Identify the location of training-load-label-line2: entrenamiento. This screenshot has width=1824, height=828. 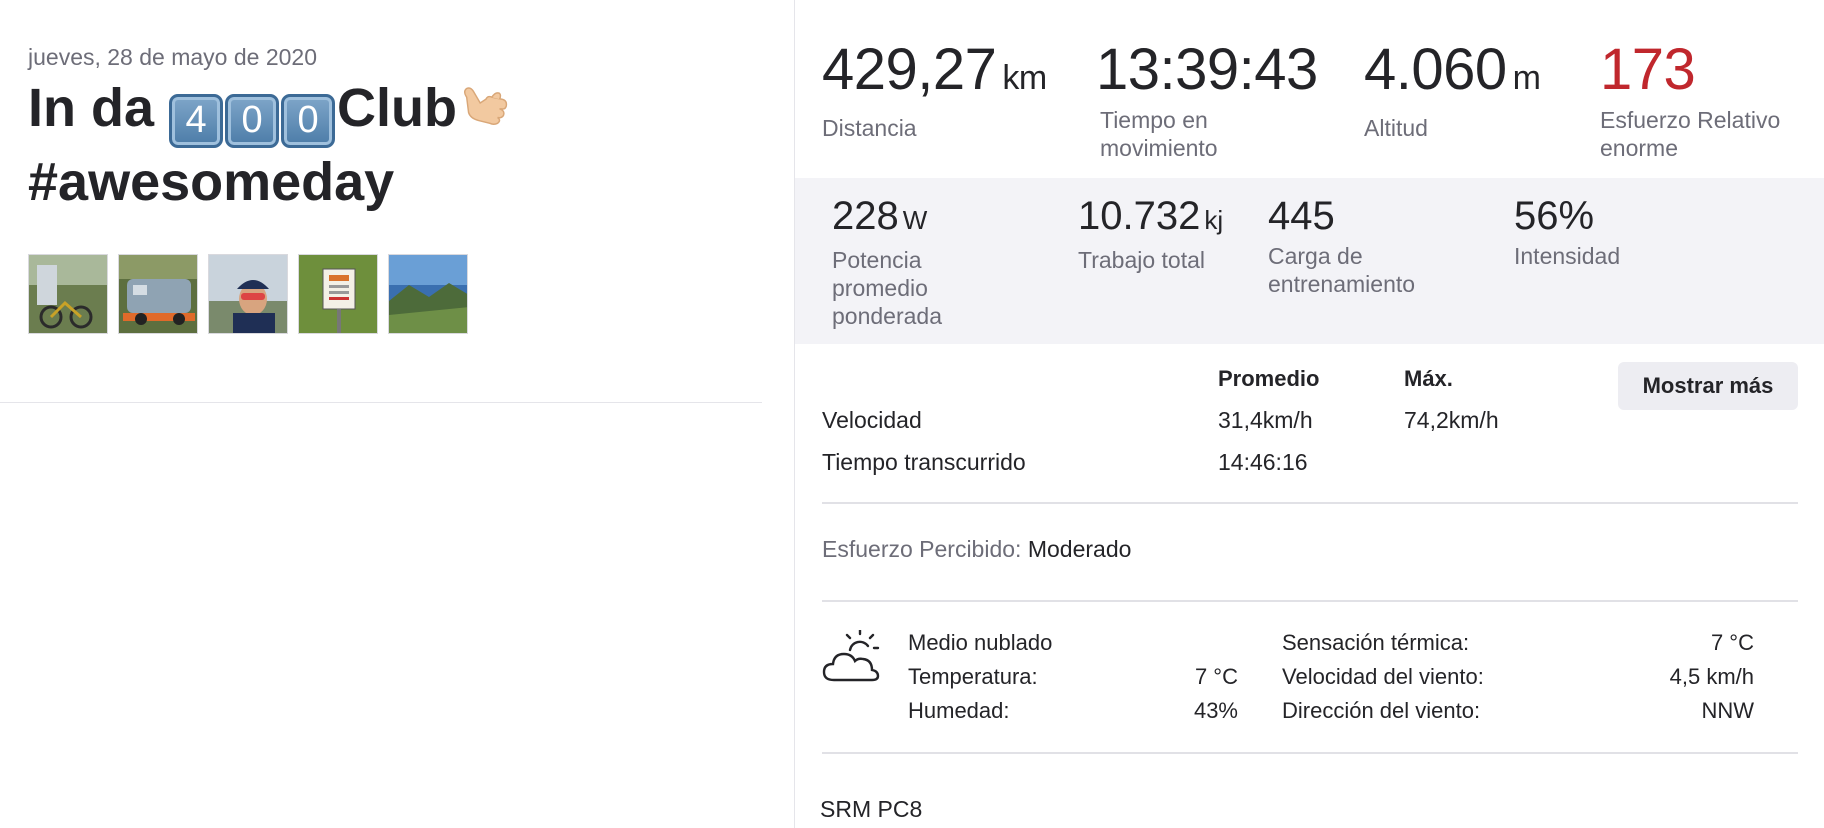
(1342, 284).